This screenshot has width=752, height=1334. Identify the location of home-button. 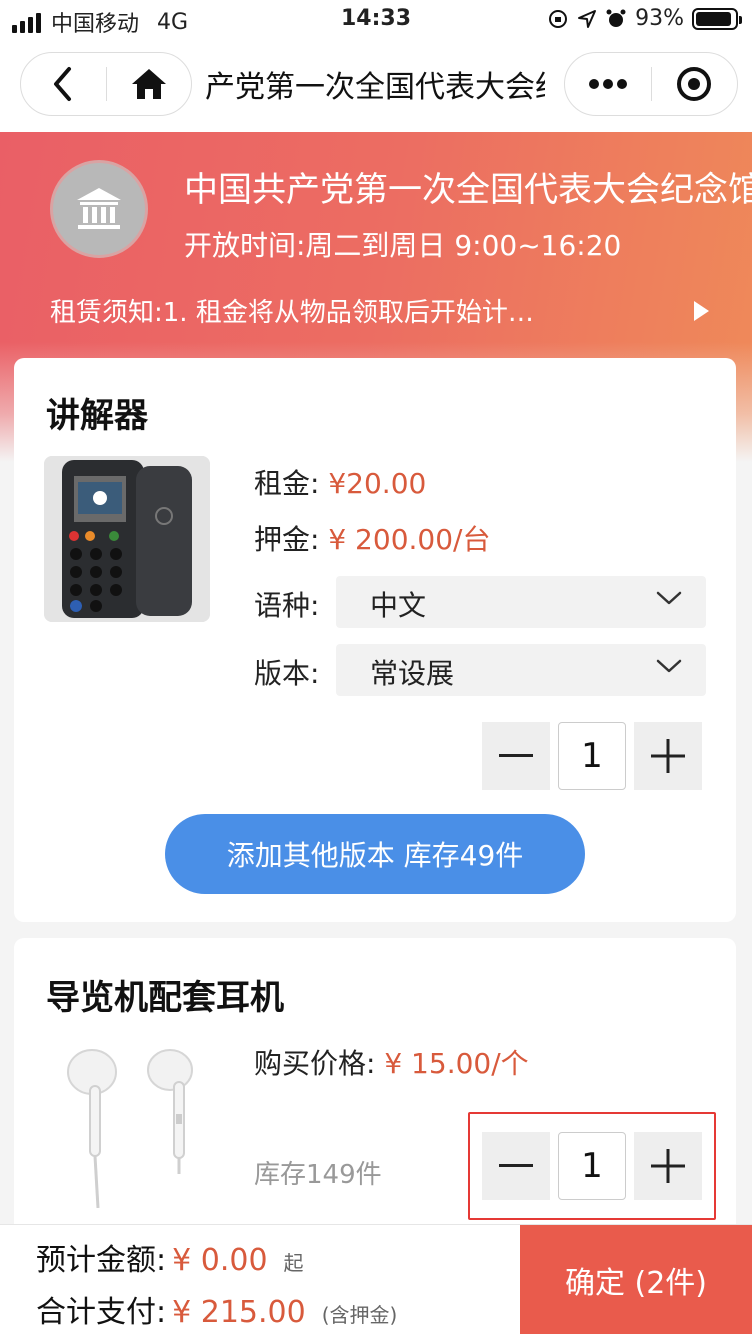
(149, 84).